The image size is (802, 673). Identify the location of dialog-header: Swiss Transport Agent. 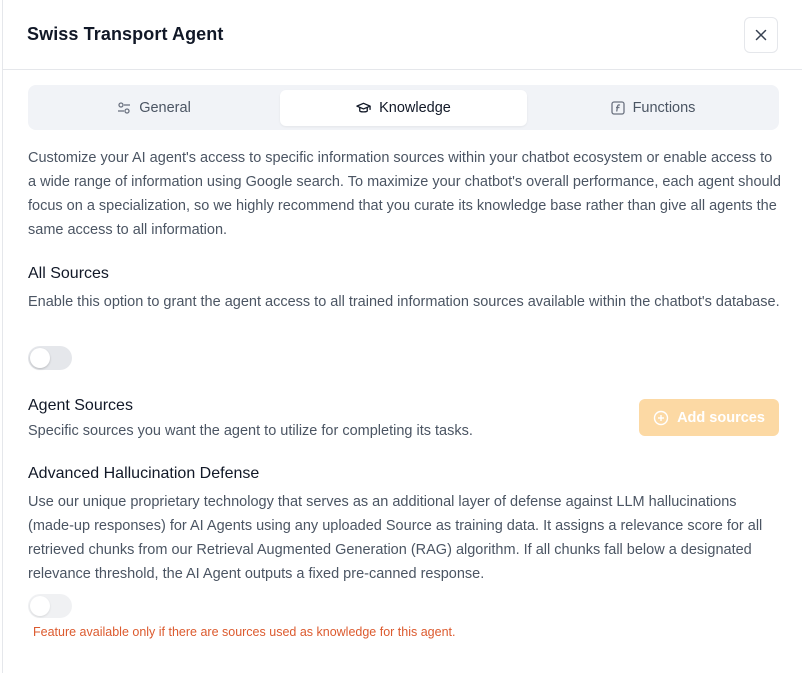
(402, 35).